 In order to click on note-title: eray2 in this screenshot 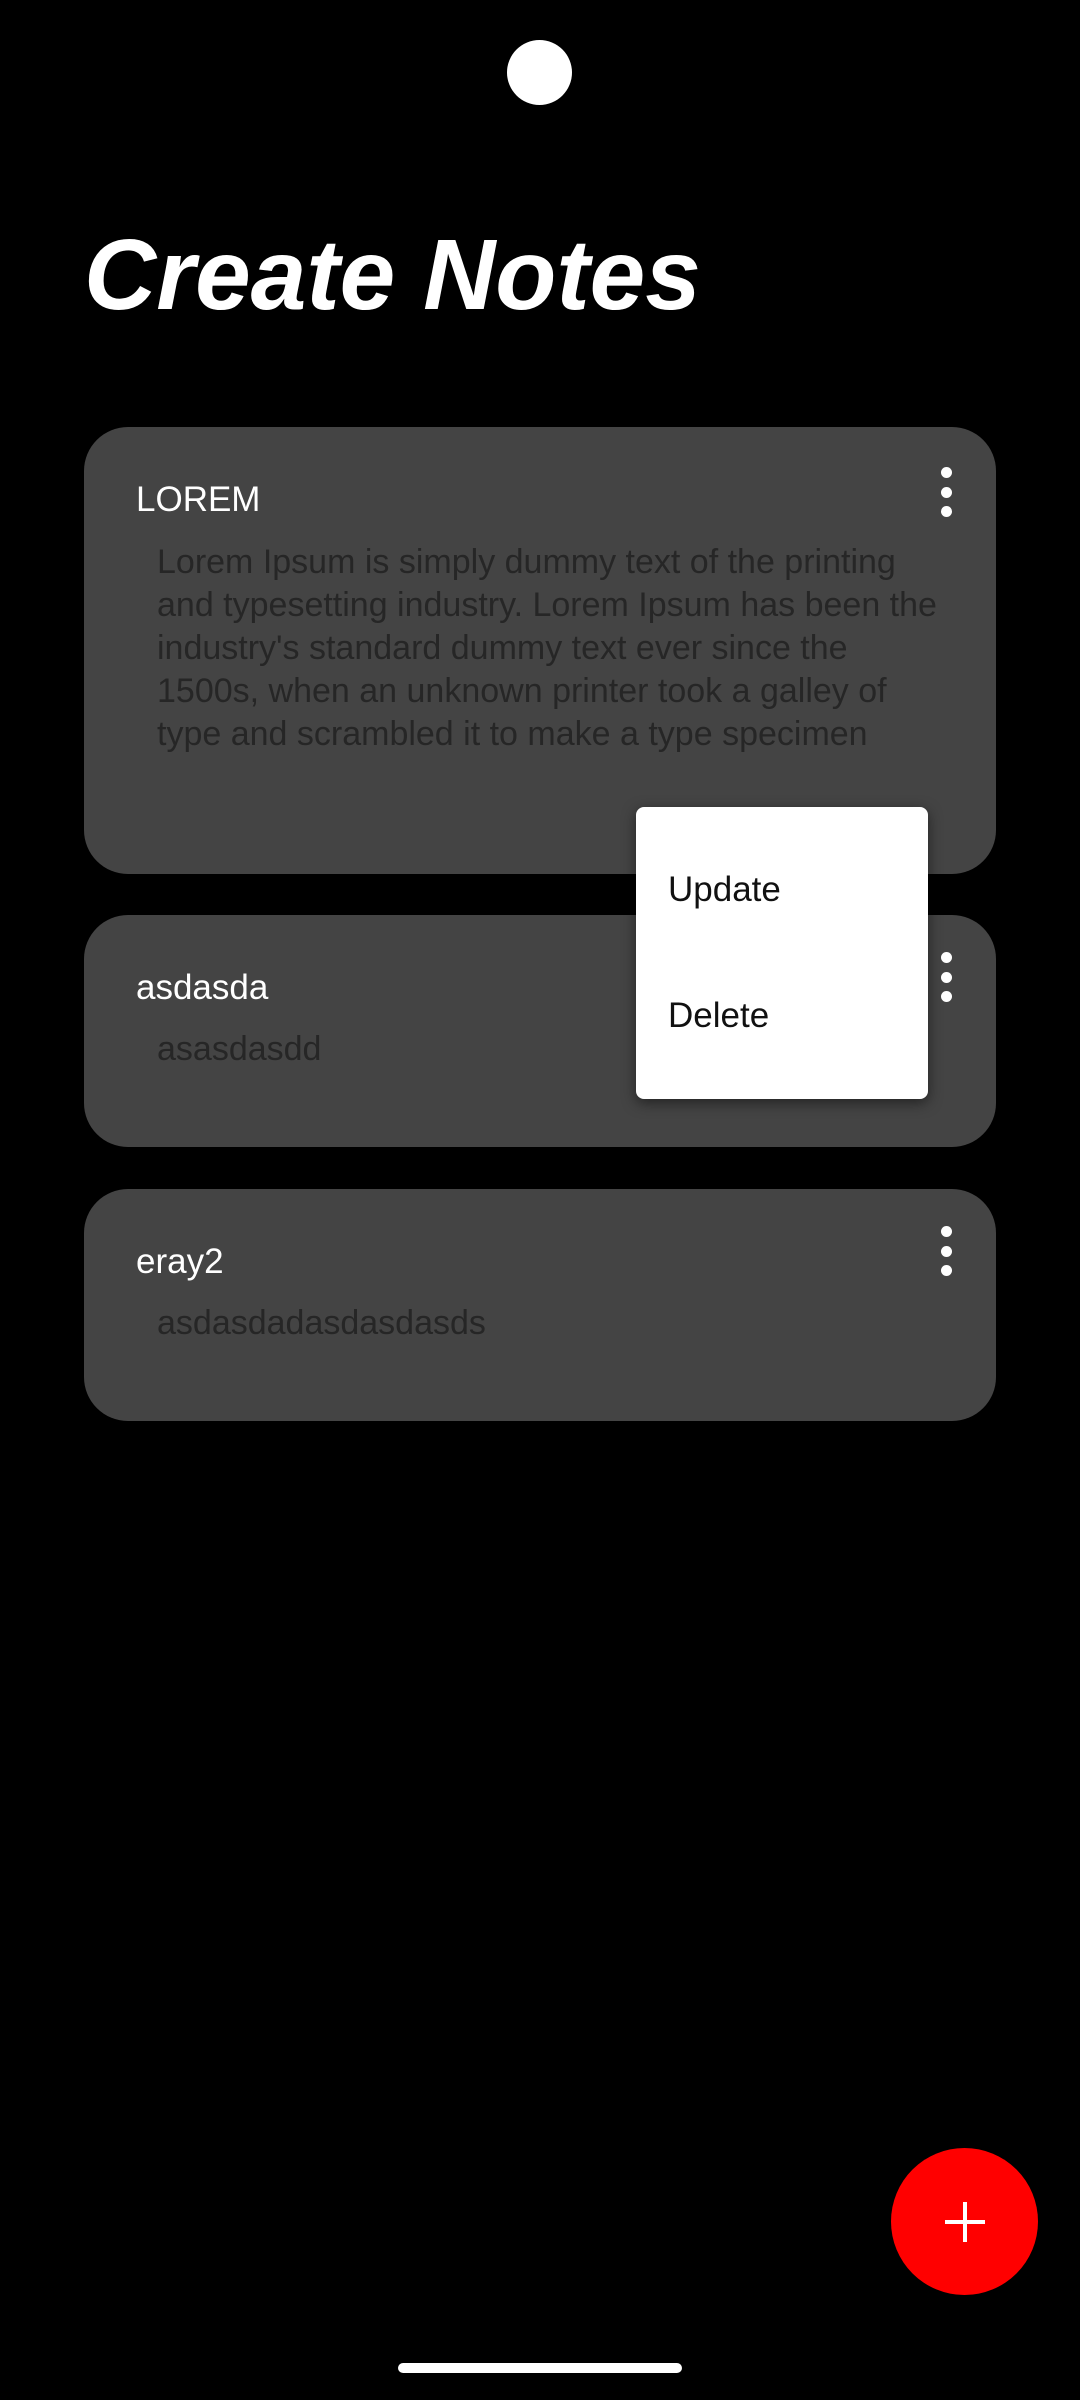, I will do `click(180, 1261)`.